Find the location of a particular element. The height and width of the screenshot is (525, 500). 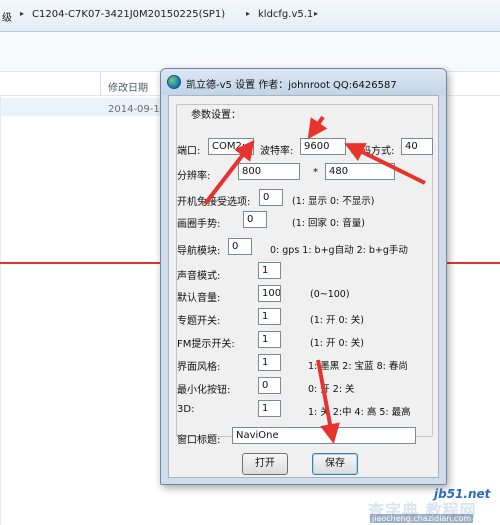

save-button: 保存 is located at coordinates (335, 464).